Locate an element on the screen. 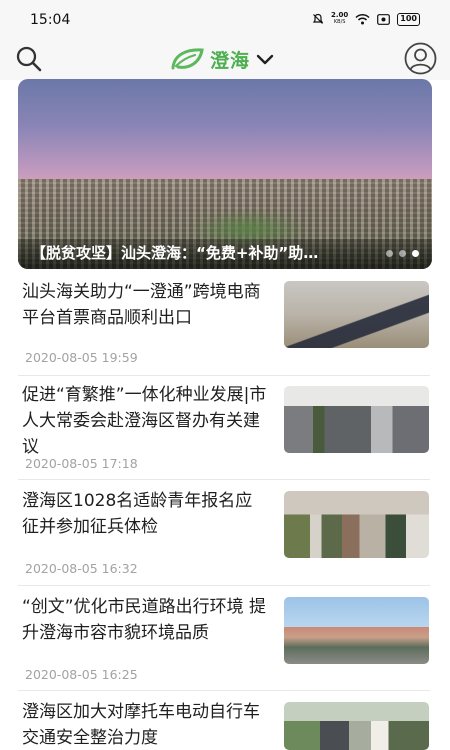 Image resolution: width=450 pixels, height=750 pixels. search-icon is located at coordinates (29, 59).